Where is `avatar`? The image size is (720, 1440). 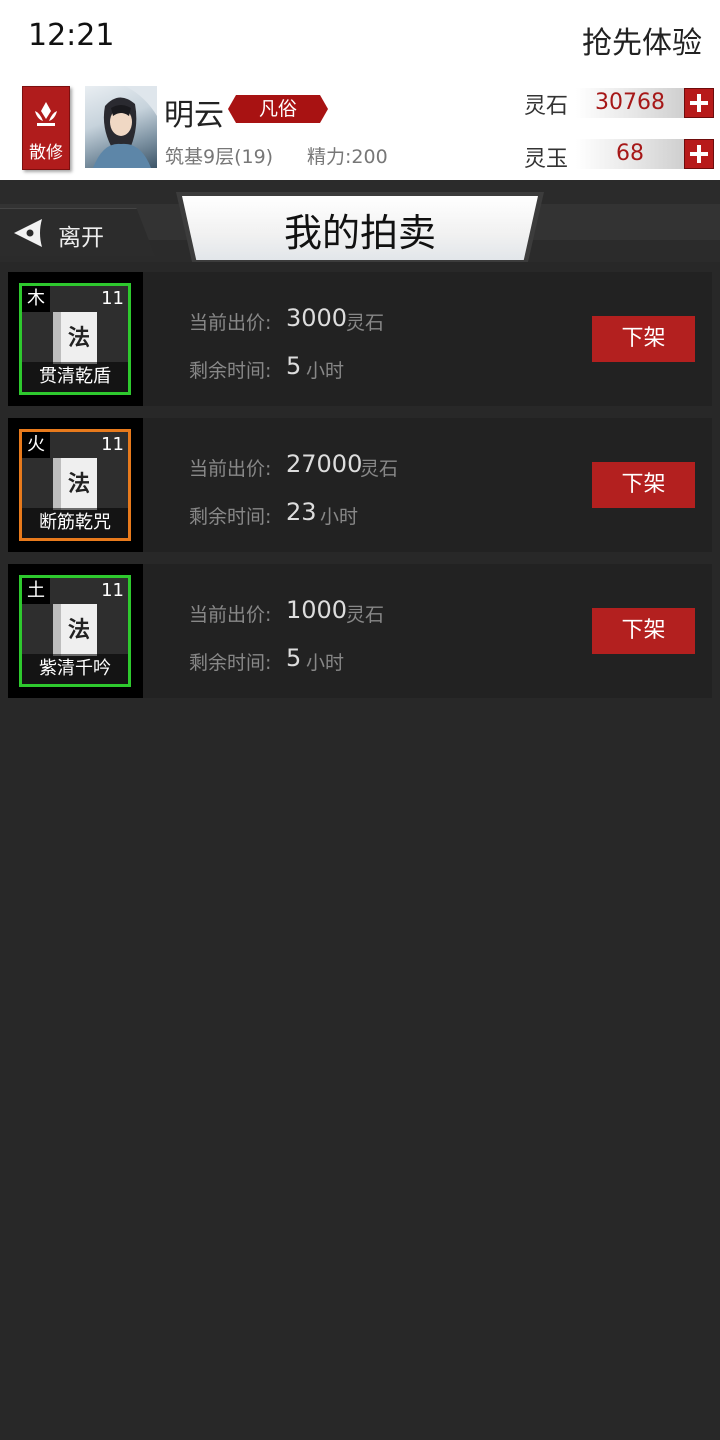
avatar is located at coordinates (121, 127).